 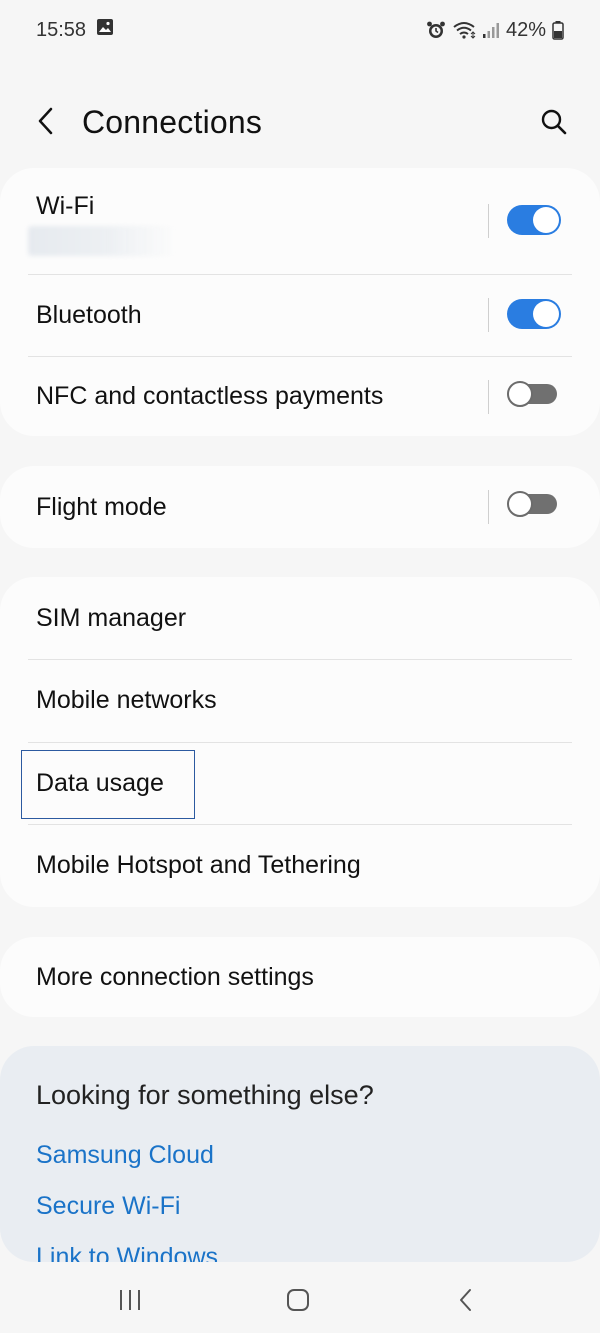 What do you see at coordinates (125, 1155) in the screenshot?
I see `samsung-cloud-link: Samsung Cloud` at bounding box center [125, 1155].